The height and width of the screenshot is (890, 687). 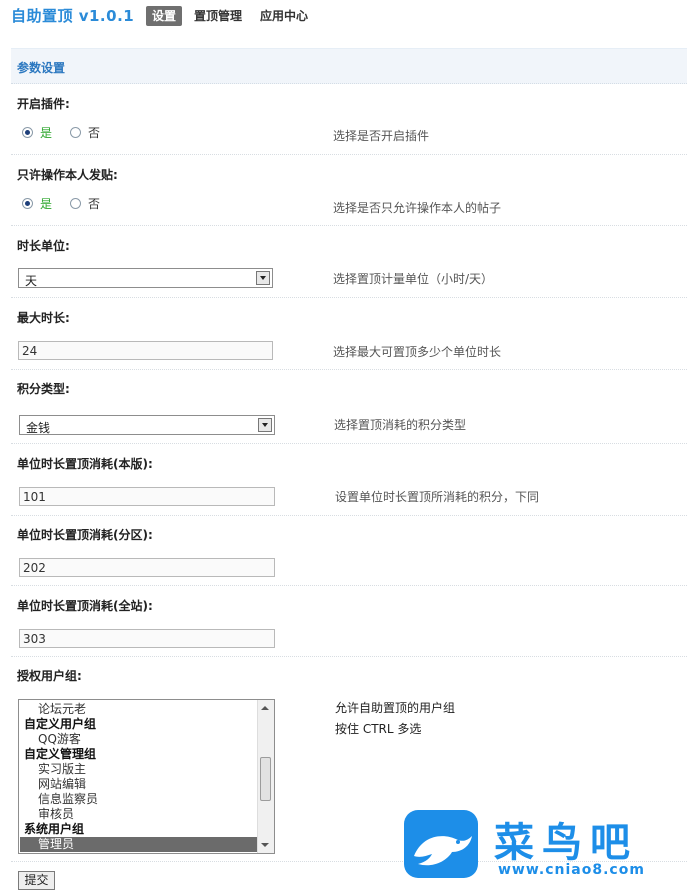 What do you see at coordinates (94, 203) in the screenshot?
I see `only-own-no-label: 否` at bounding box center [94, 203].